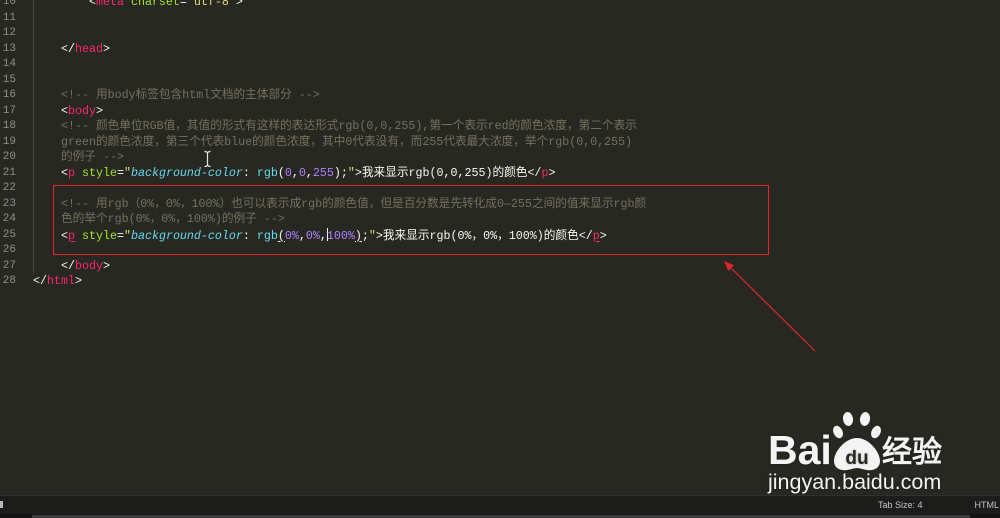 Image resolution: width=1000 pixels, height=518 pixels. What do you see at coordinates (513, 50) in the screenshot?
I see `code-line: </head>` at bounding box center [513, 50].